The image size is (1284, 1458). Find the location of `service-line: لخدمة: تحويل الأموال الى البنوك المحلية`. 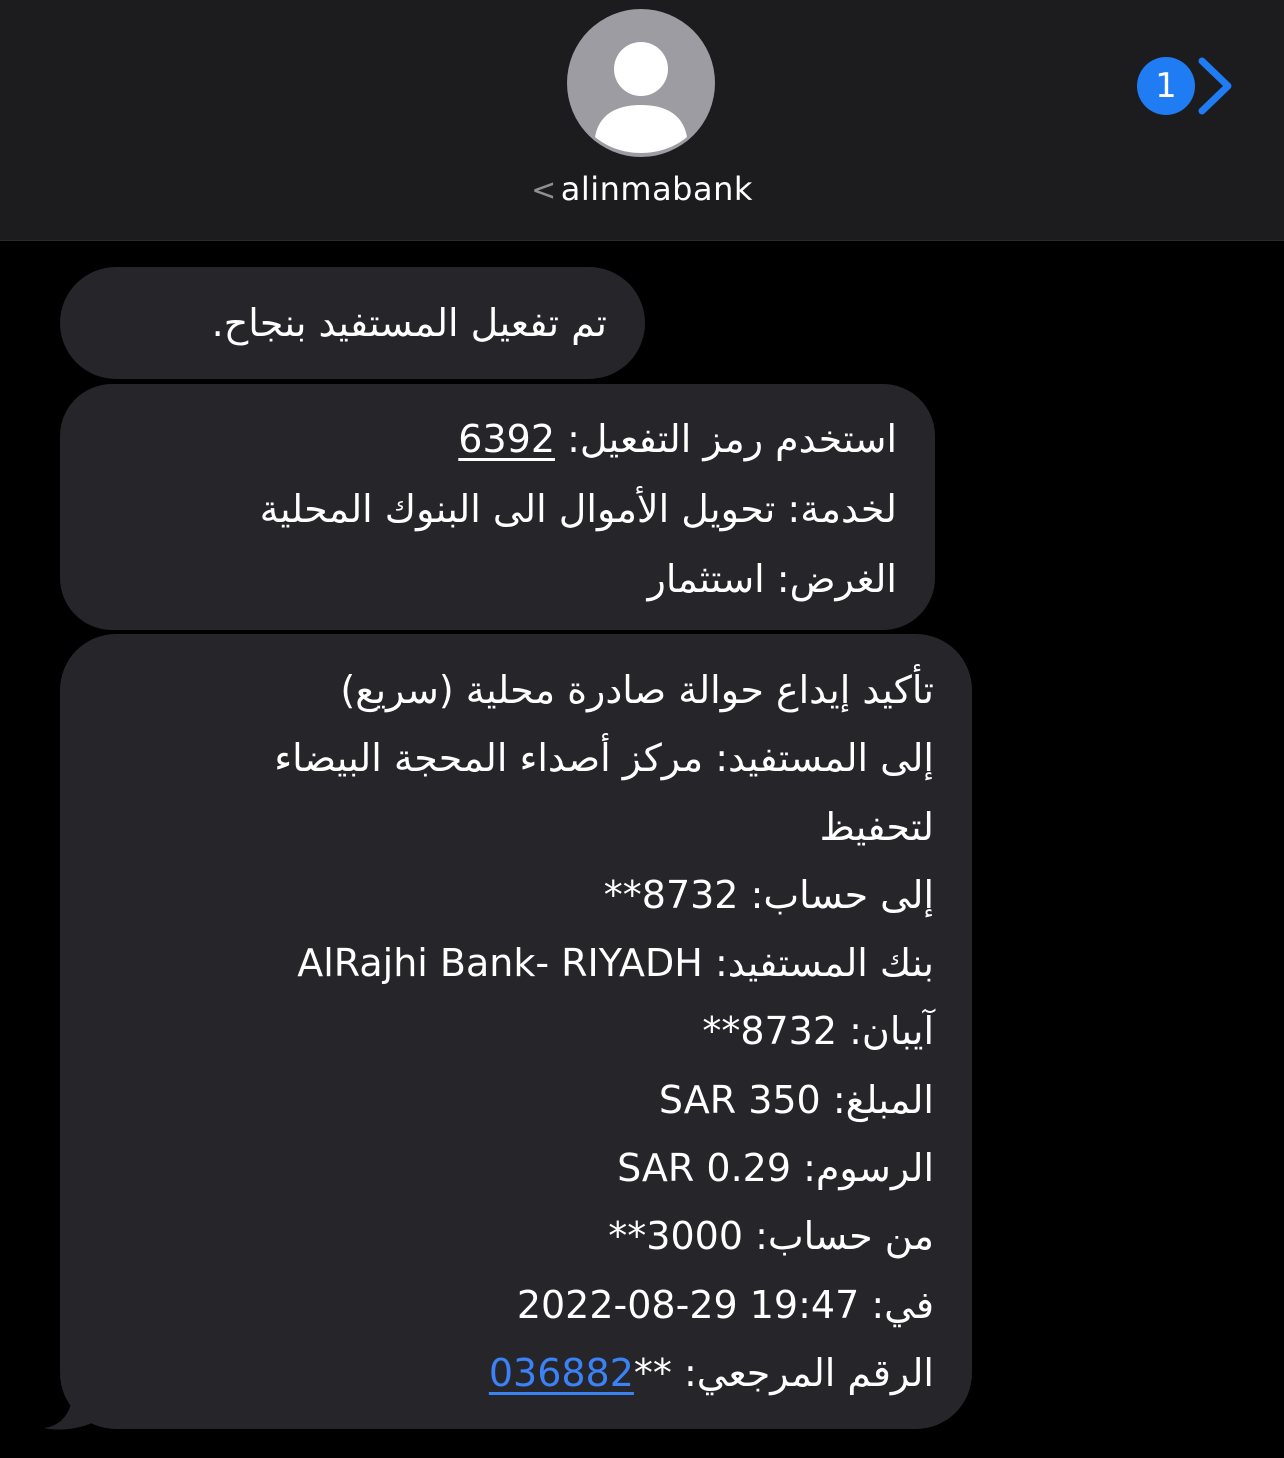

service-line: لخدمة: تحويل الأموال الى البنوك المحلية is located at coordinates (578, 509).